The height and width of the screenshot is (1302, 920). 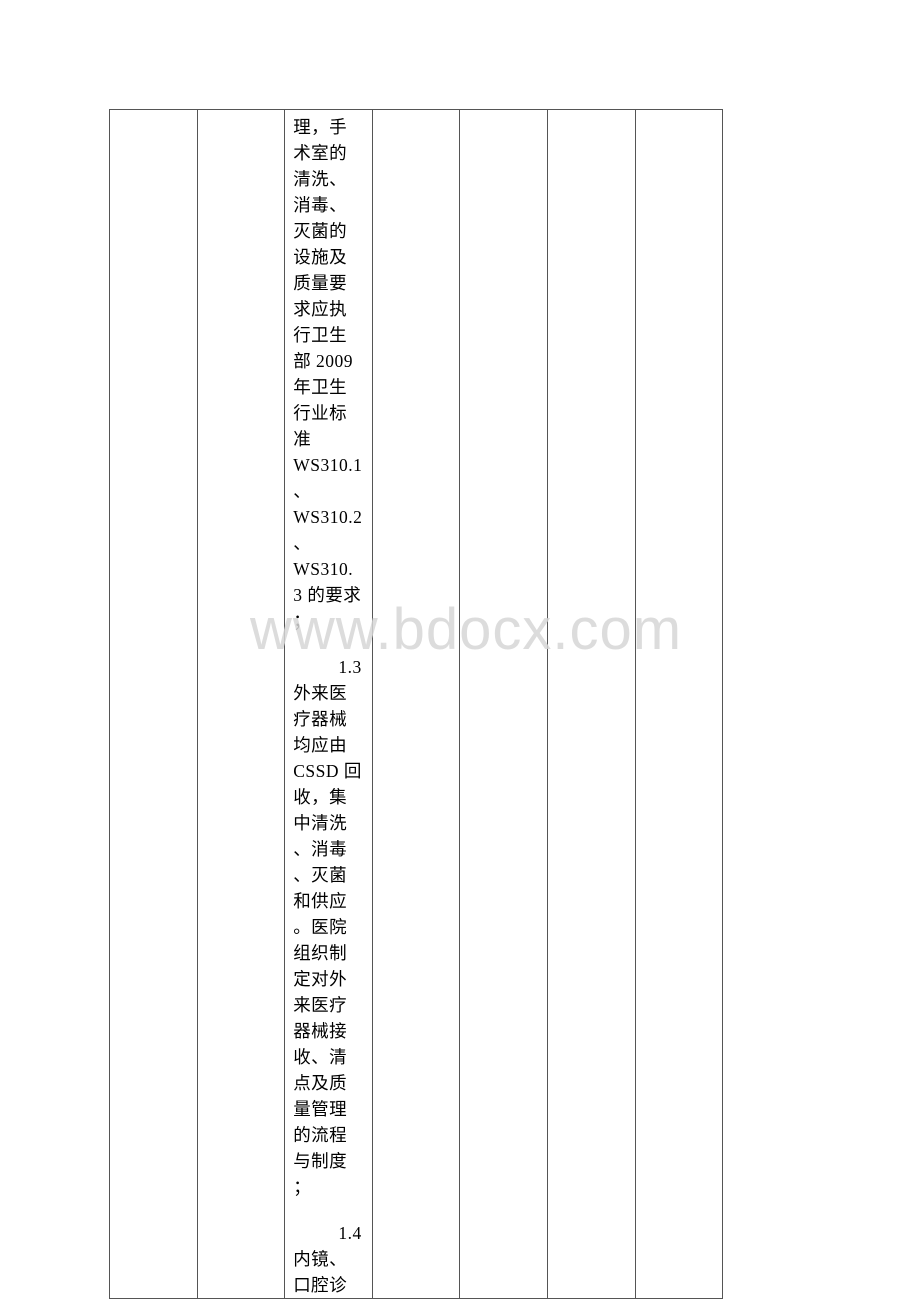 I want to click on text-line: 收、清, so click(x=320, y=1057).